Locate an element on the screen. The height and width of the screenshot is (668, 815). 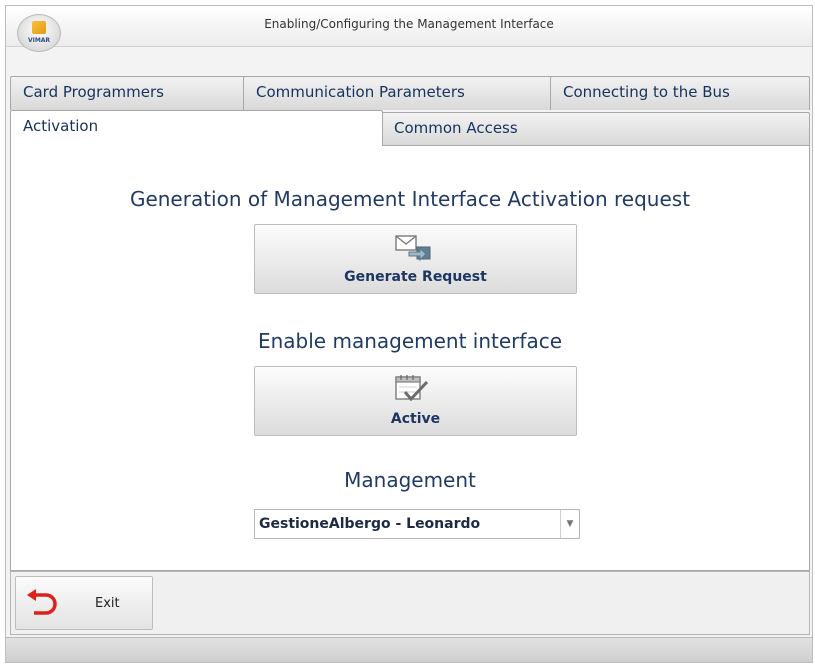
exit-button: Exit is located at coordinates (84, 603).